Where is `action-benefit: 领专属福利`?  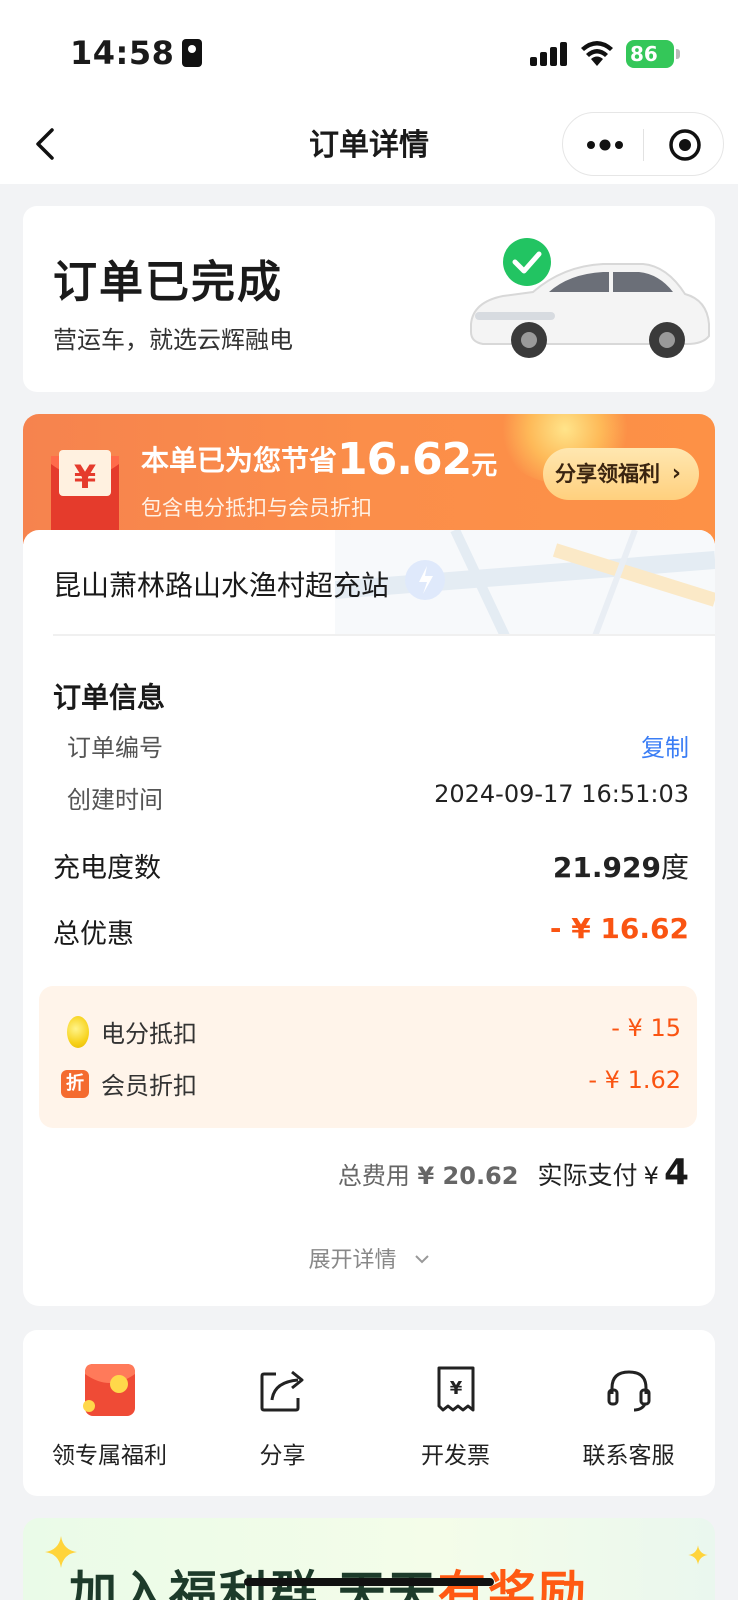 action-benefit: 领专属福利 is located at coordinates (109, 1413).